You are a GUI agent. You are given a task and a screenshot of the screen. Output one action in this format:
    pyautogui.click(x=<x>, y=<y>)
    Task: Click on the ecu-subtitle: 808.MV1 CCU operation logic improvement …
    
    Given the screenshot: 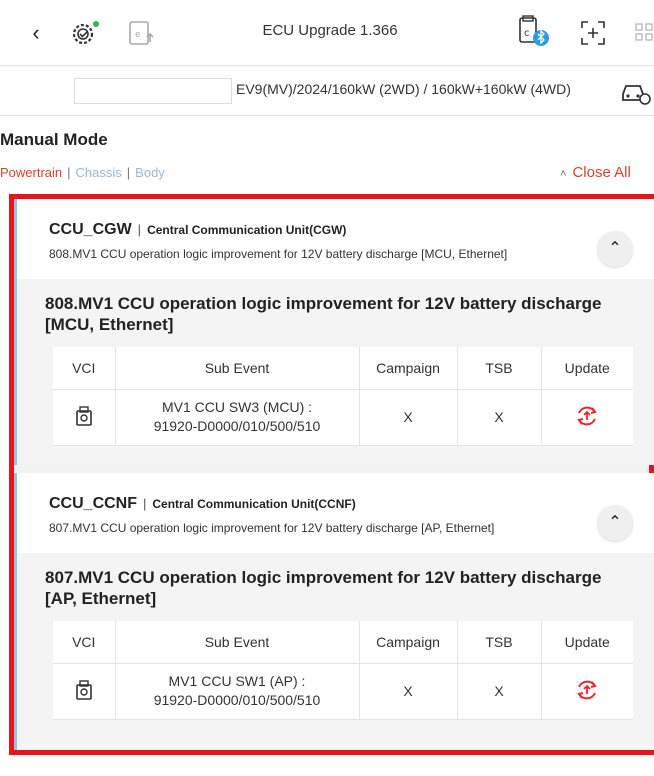 What is the action you would take?
    pyautogui.click(x=278, y=254)
    